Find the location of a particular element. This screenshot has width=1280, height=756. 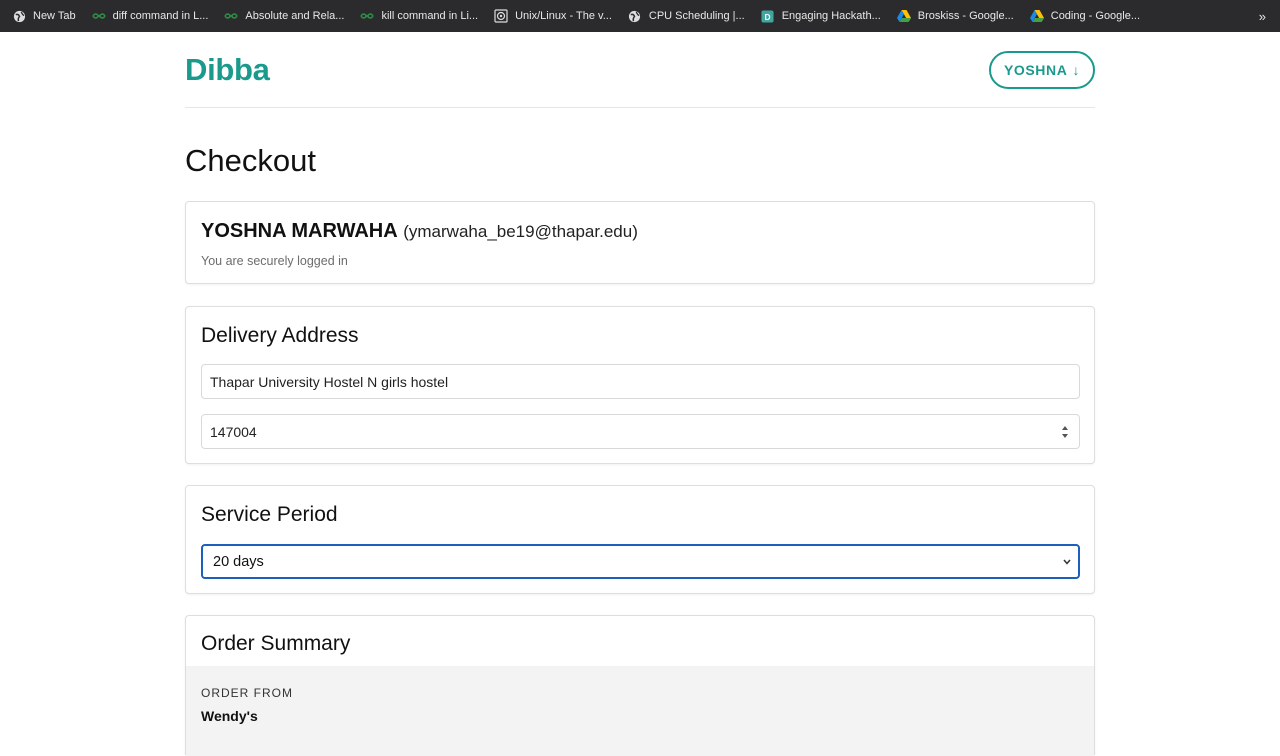

address-input: Thapar University Hostel N girls hostel is located at coordinates (640, 381).